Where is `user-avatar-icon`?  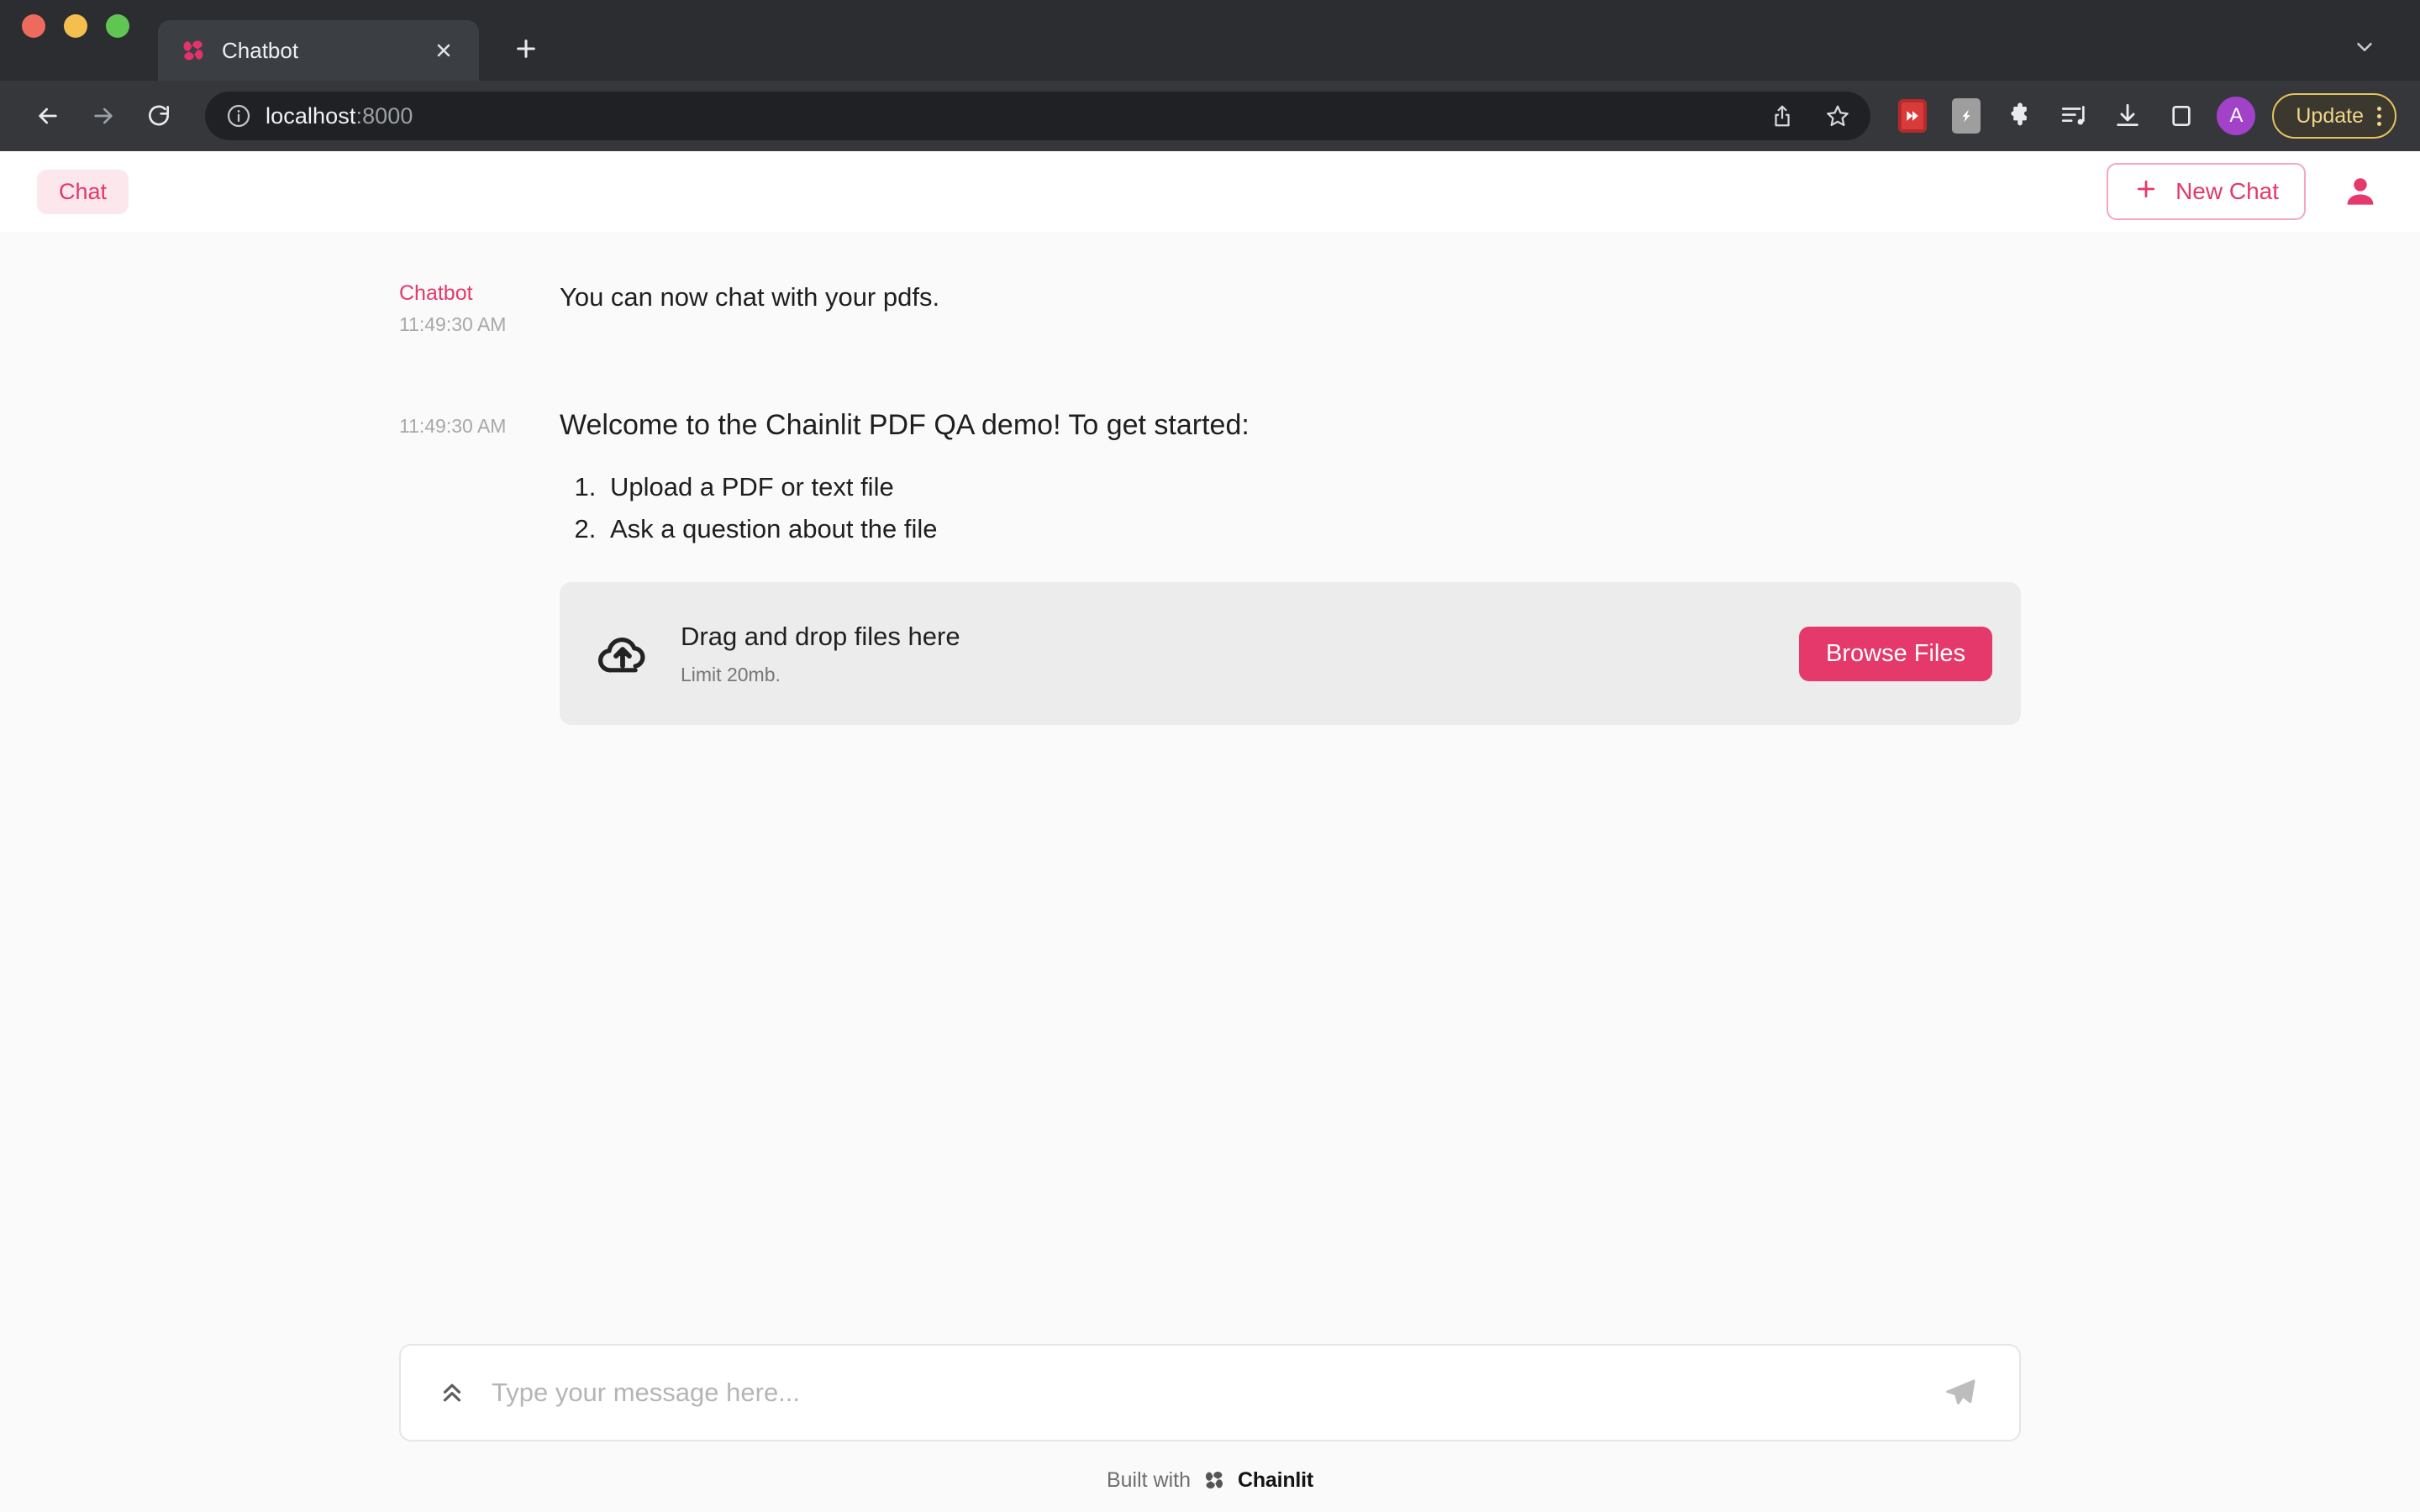 user-avatar-icon is located at coordinates (2360, 191).